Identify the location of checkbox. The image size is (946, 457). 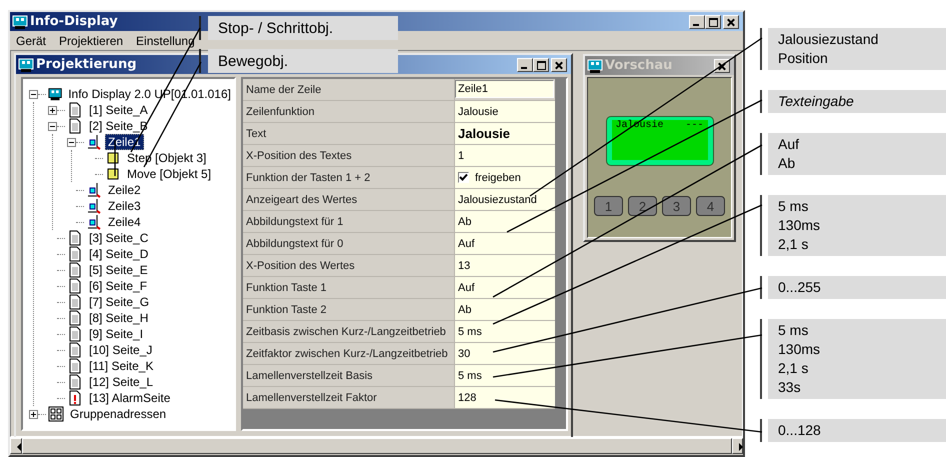
(463, 177).